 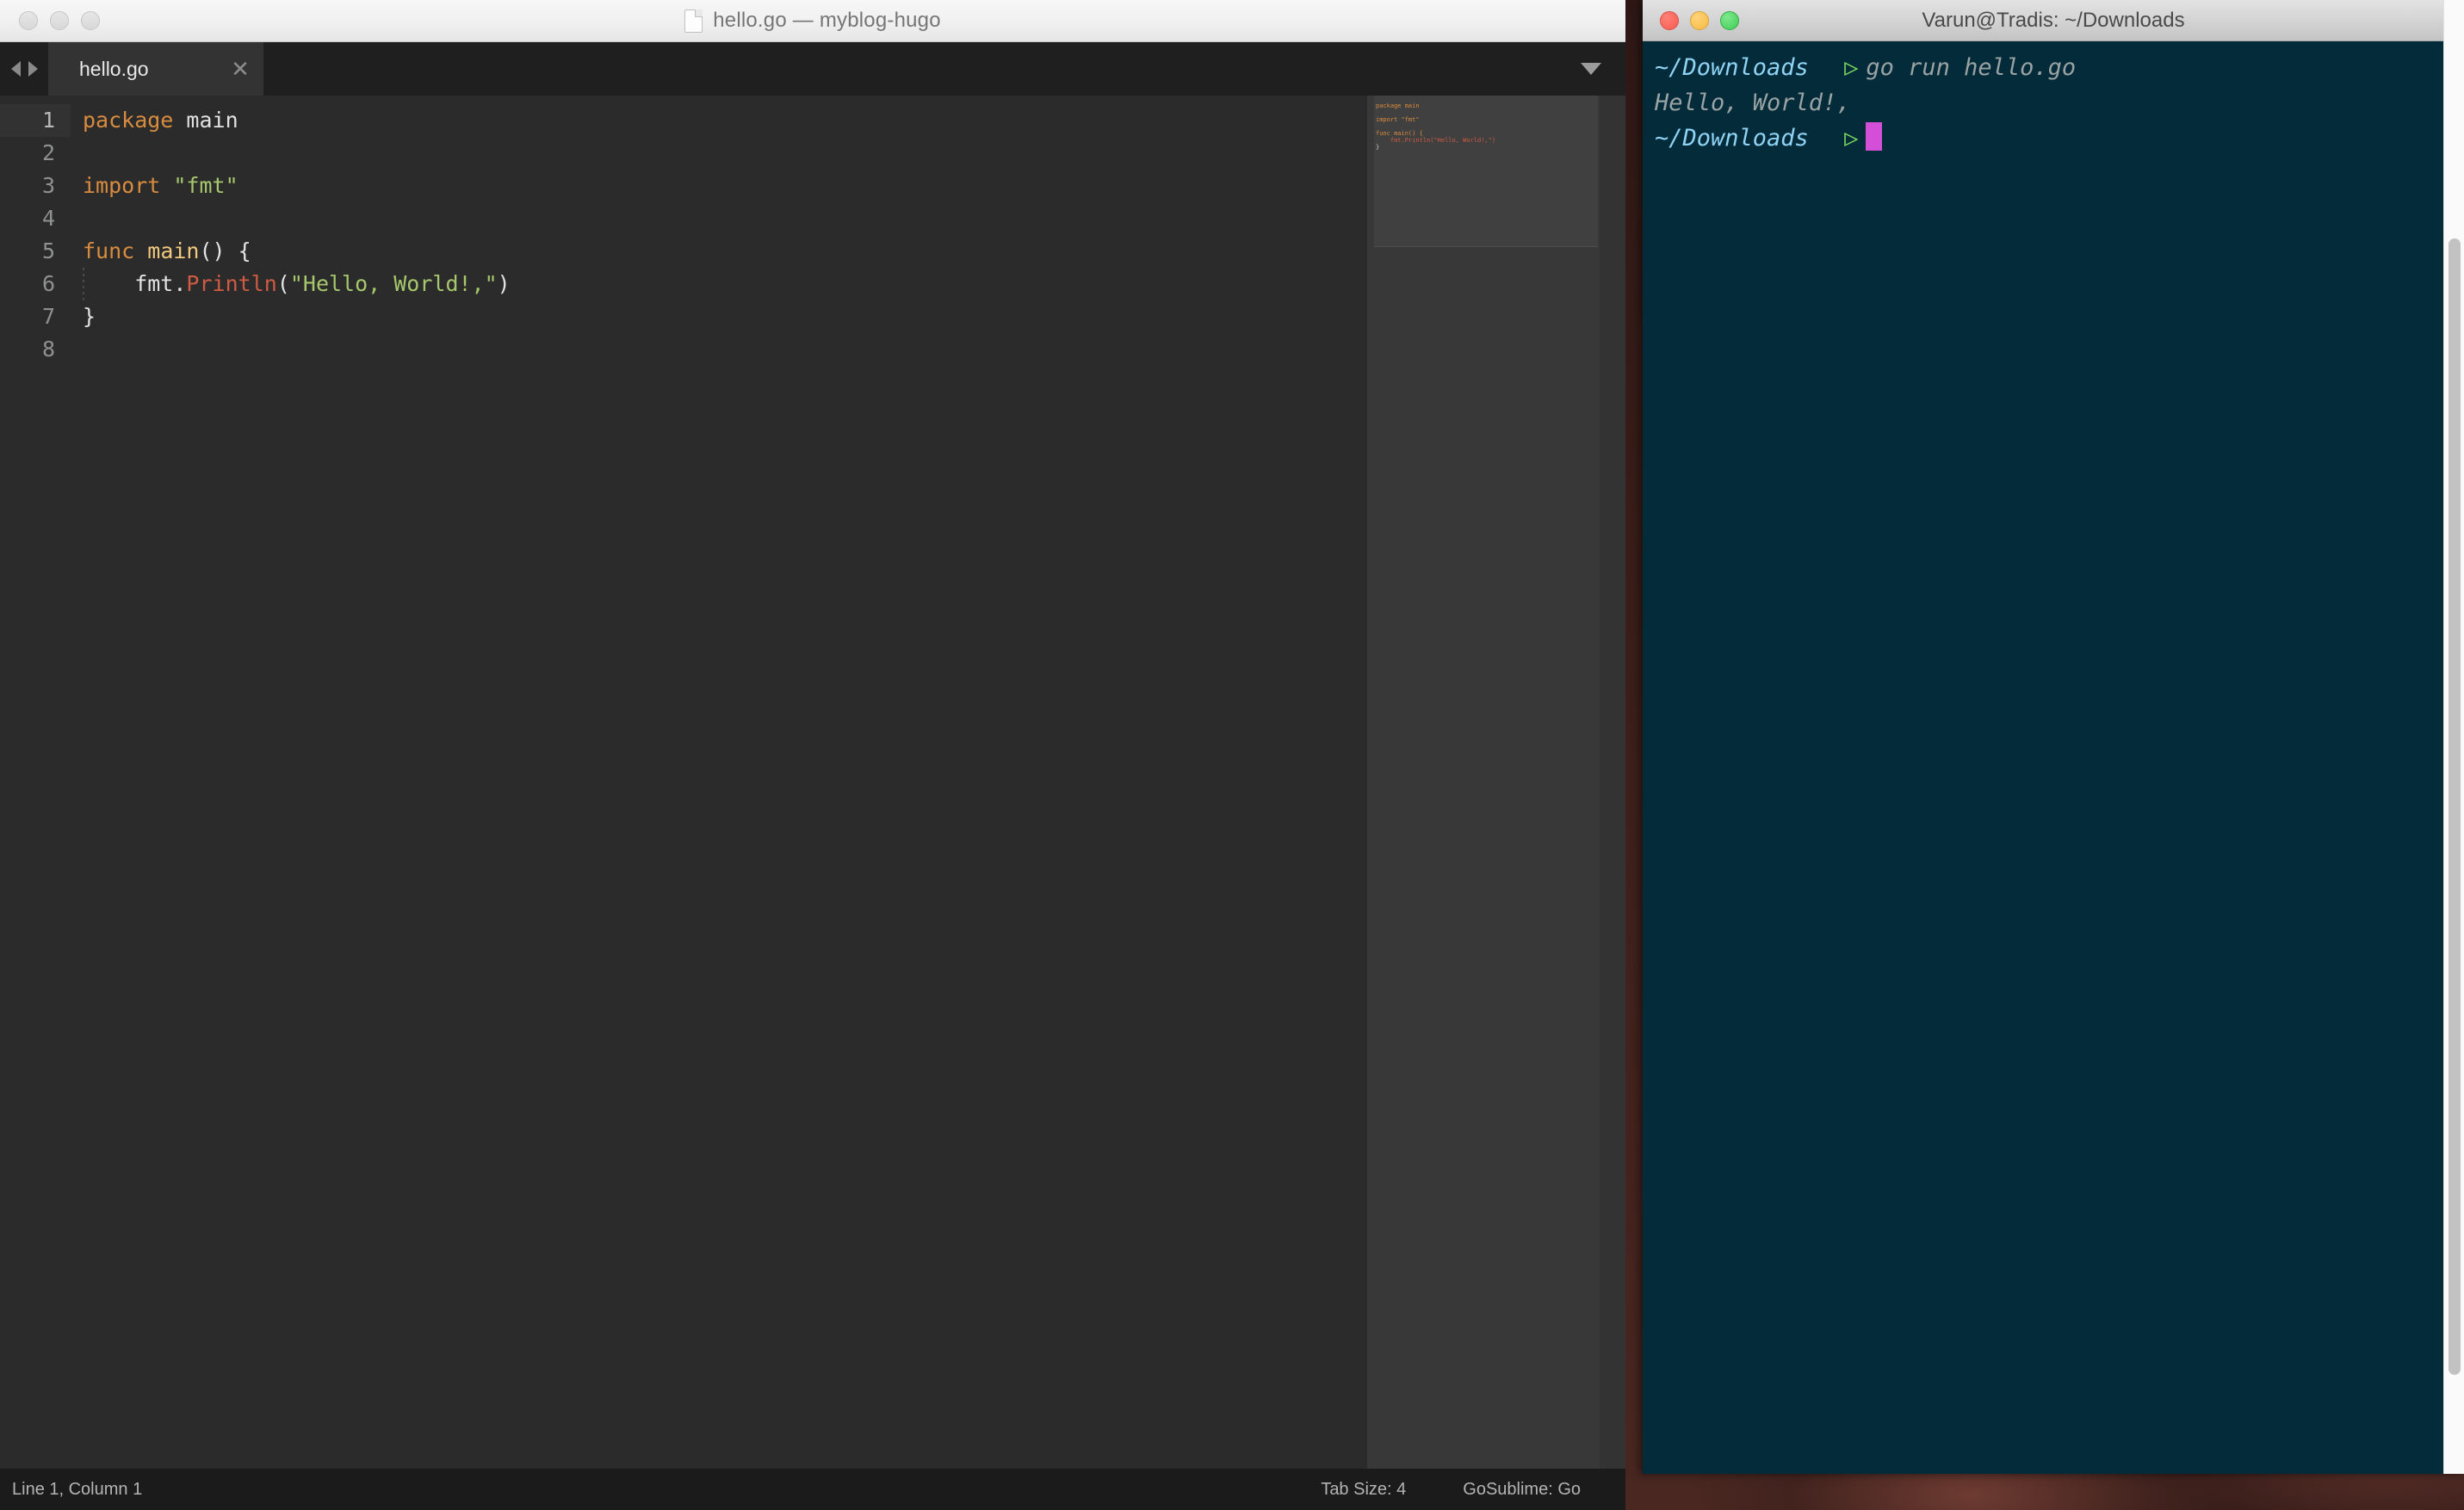 What do you see at coordinates (827, 20) in the screenshot?
I see `editor-window-title: hello.go — myblog-hugo` at bounding box center [827, 20].